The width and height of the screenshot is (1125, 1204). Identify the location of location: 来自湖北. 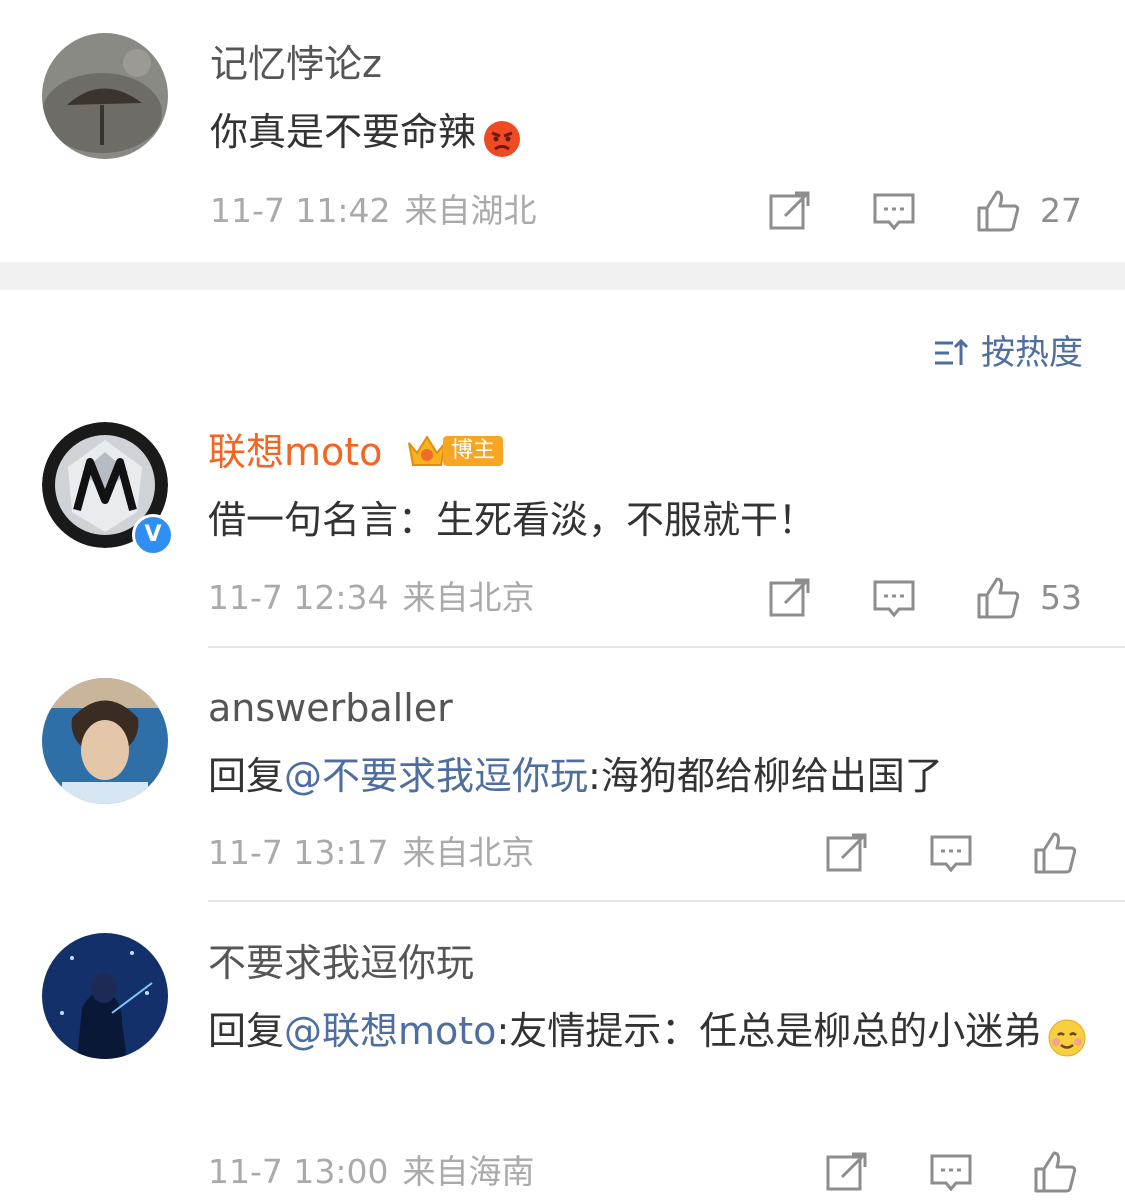
(470, 210).